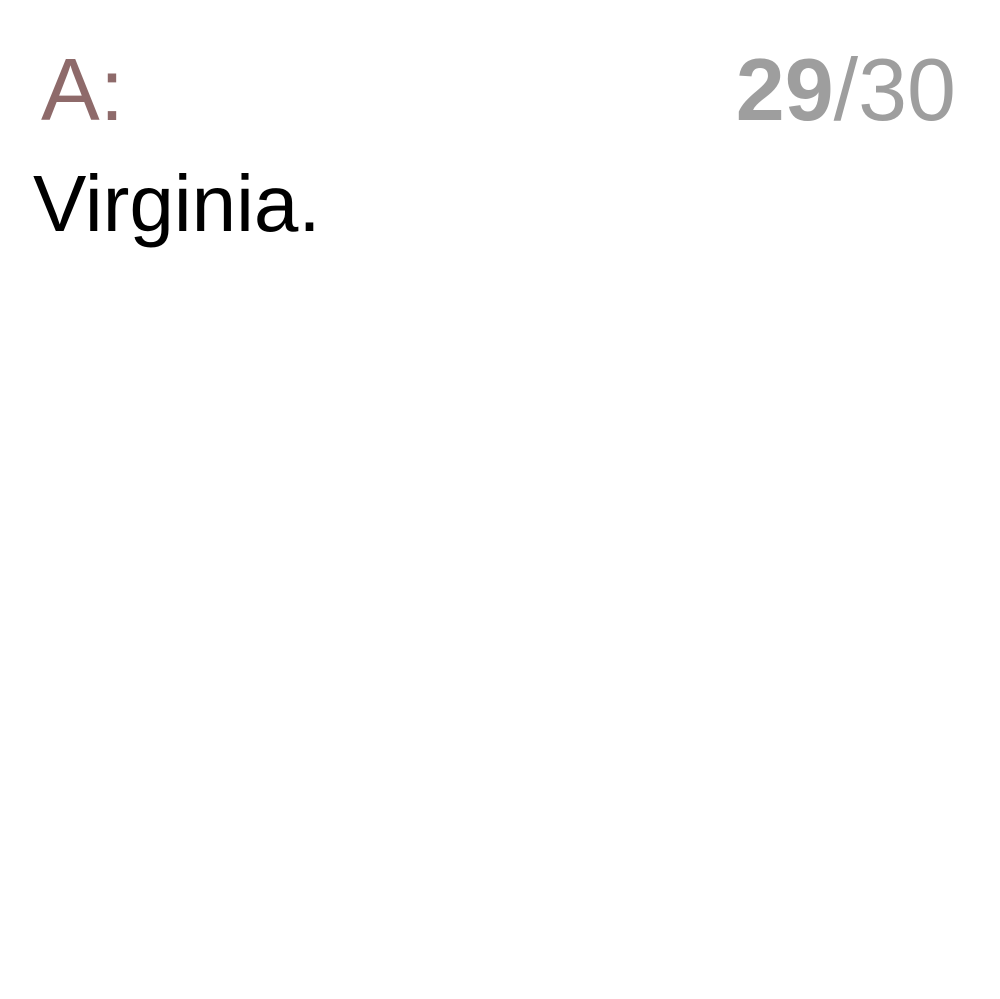 The height and width of the screenshot is (999, 1000). What do you see at coordinates (83, 89) in the screenshot?
I see `answer-label: A:` at bounding box center [83, 89].